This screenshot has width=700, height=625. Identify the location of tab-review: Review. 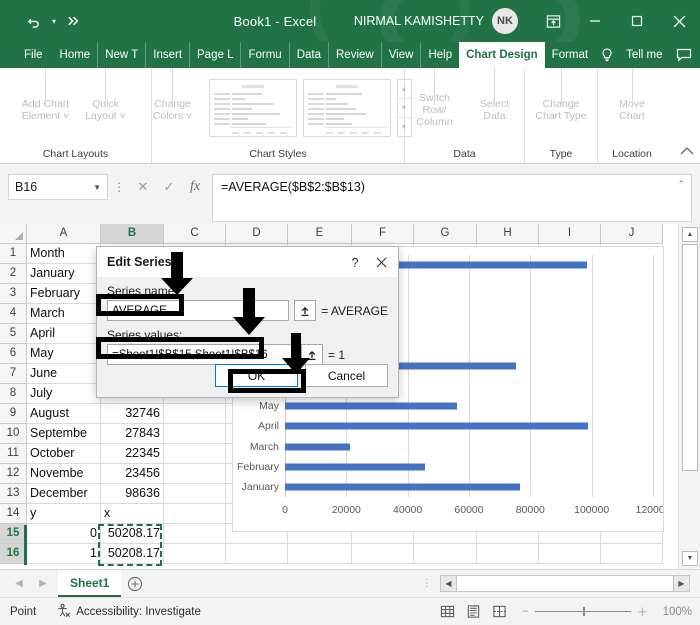
(354, 55).